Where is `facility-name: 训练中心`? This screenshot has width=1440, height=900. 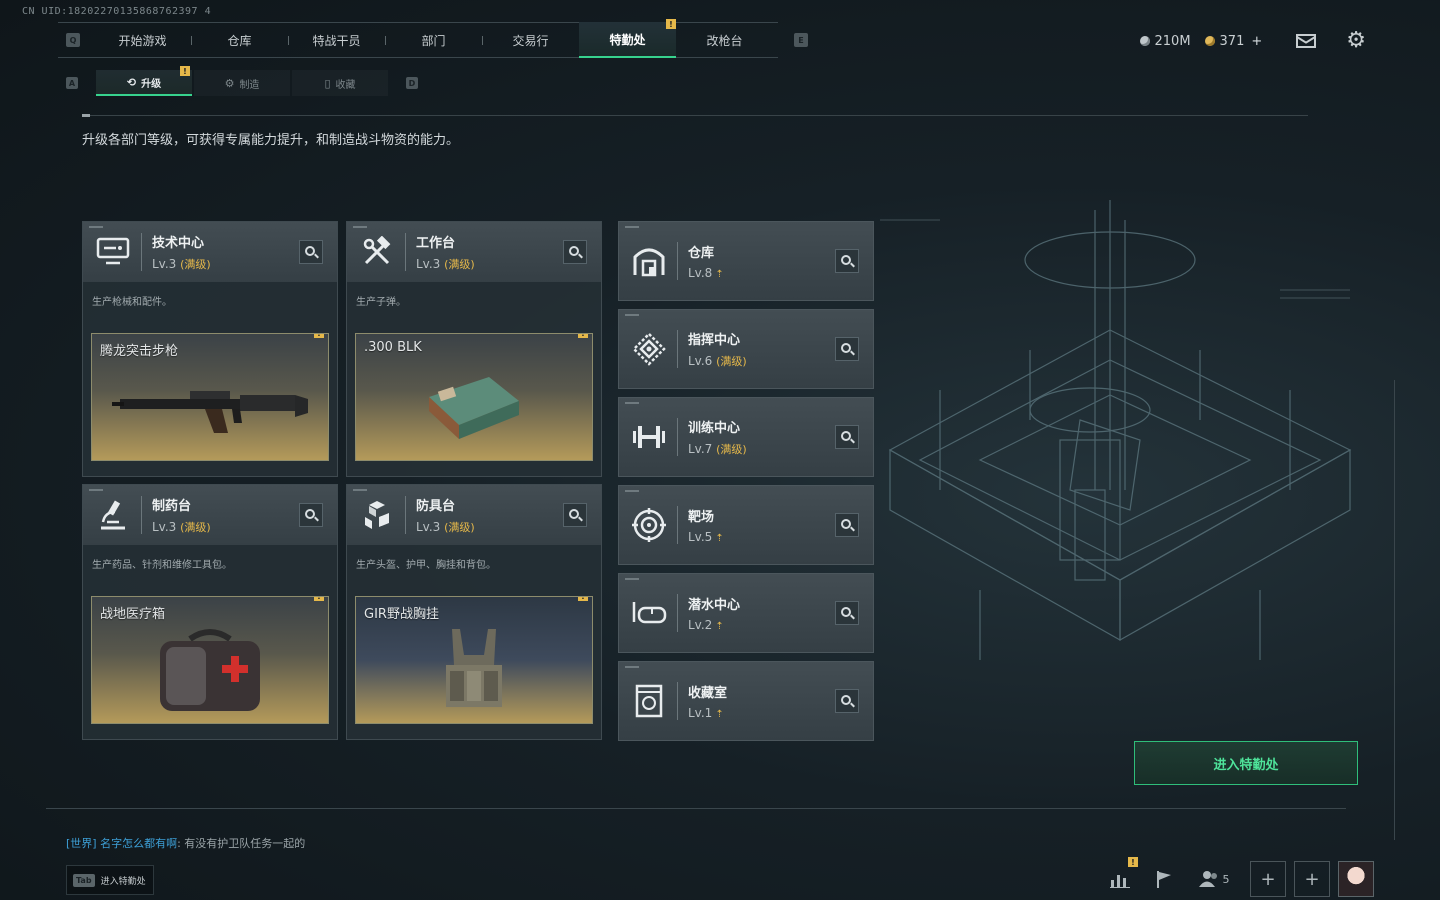
facility-name: 训练中心 is located at coordinates (714, 428).